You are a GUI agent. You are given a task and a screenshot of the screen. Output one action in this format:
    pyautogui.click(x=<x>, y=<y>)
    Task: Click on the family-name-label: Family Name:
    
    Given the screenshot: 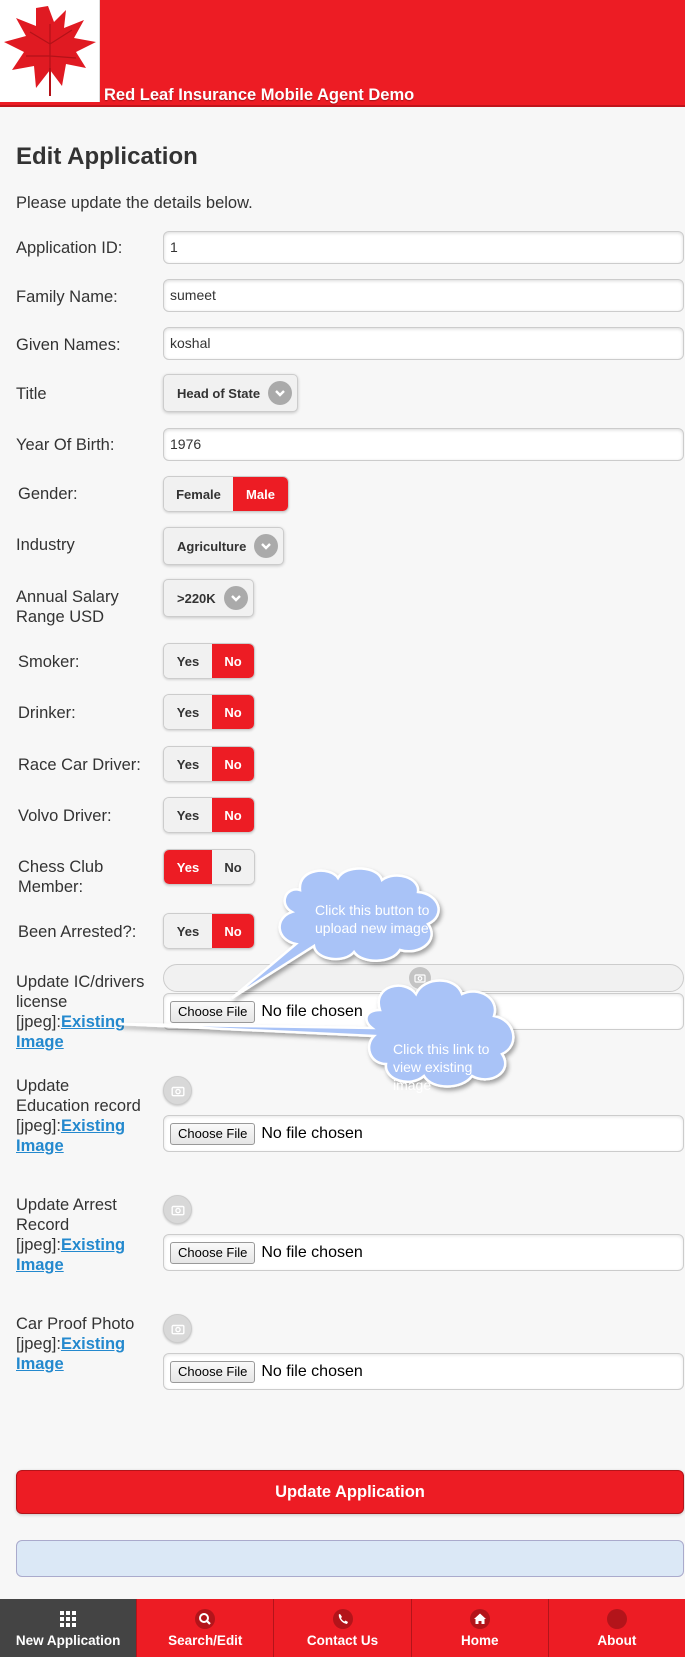 What is the action you would take?
    pyautogui.click(x=67, y=297)
    